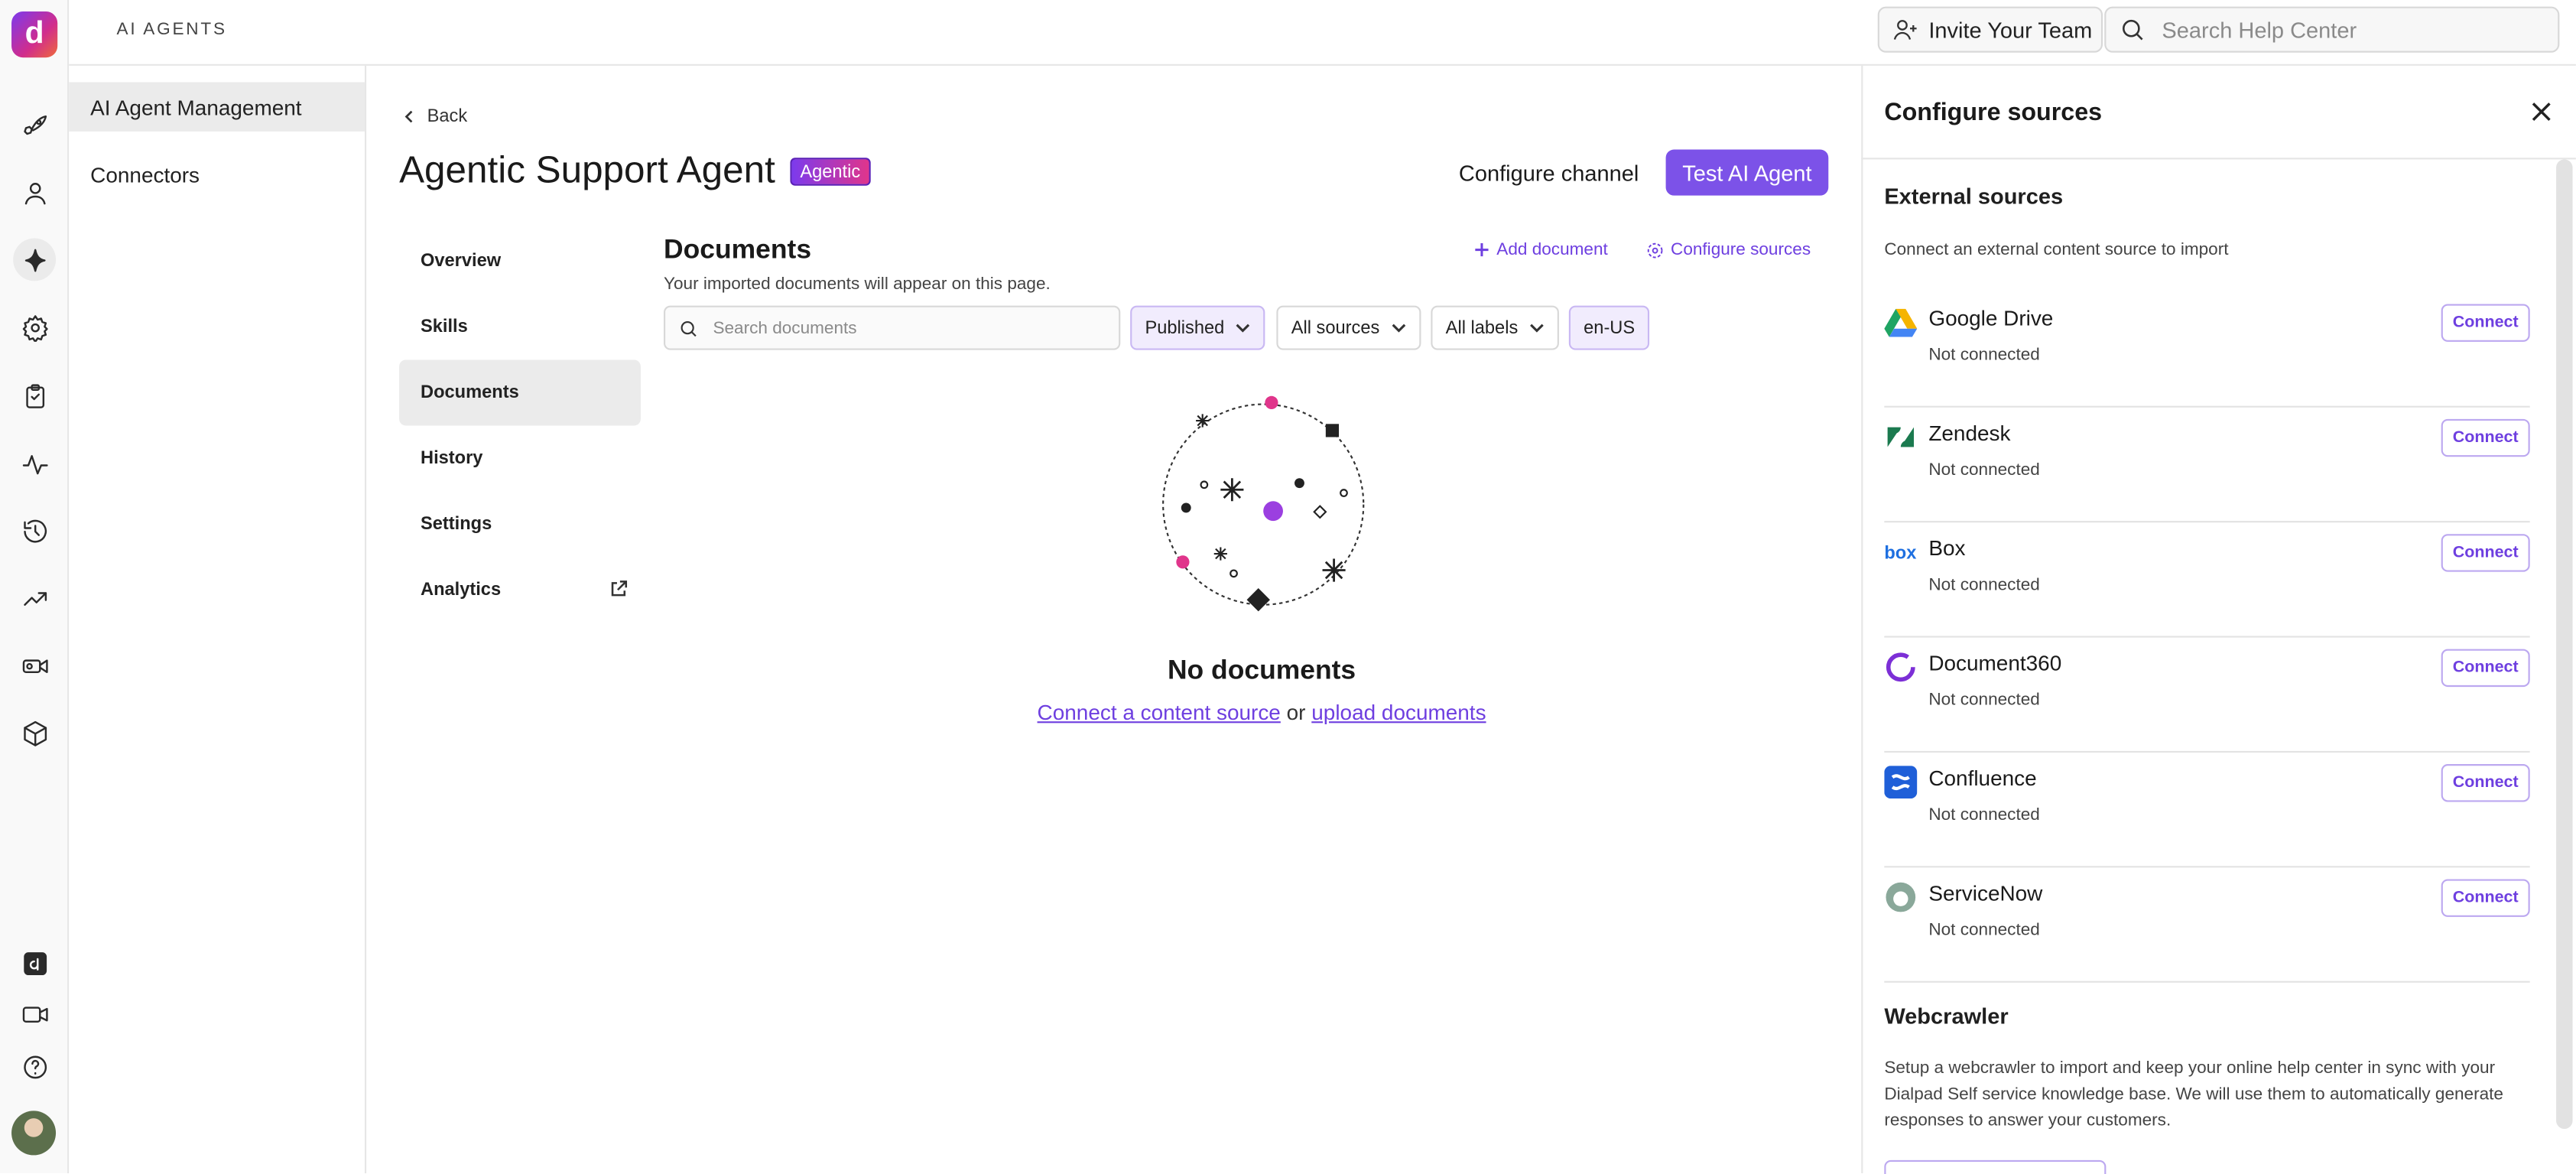 The height and width of the screenshot is (1174, 2576). What do you see at coordinates (34, 732) in the screenshot?
I see `cube-icon` at bounding box center [34, 732].